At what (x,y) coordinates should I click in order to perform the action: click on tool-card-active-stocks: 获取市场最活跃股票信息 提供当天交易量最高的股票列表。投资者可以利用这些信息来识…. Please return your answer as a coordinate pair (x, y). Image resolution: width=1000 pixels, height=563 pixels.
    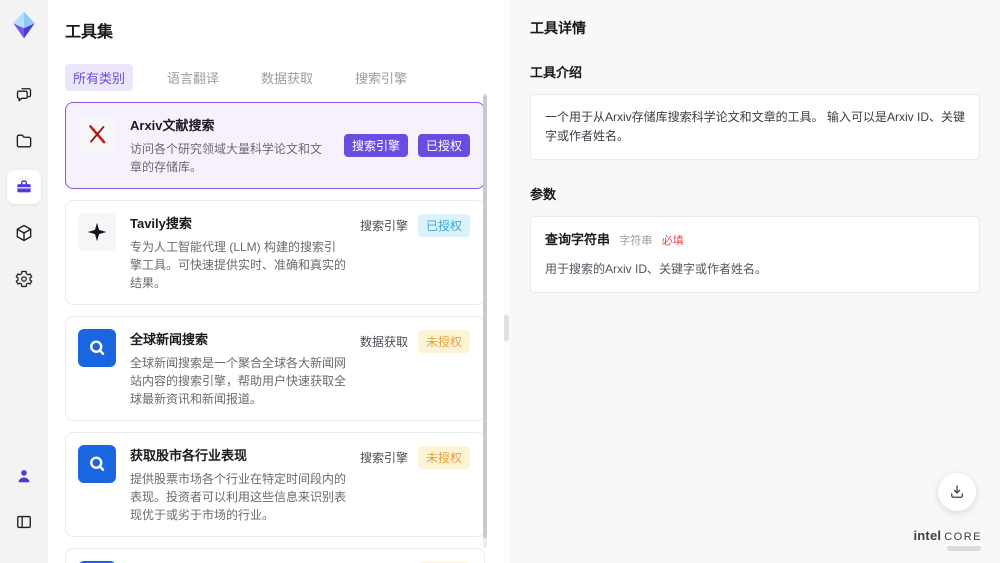
    Looking at the image, I should click on (275, 555).